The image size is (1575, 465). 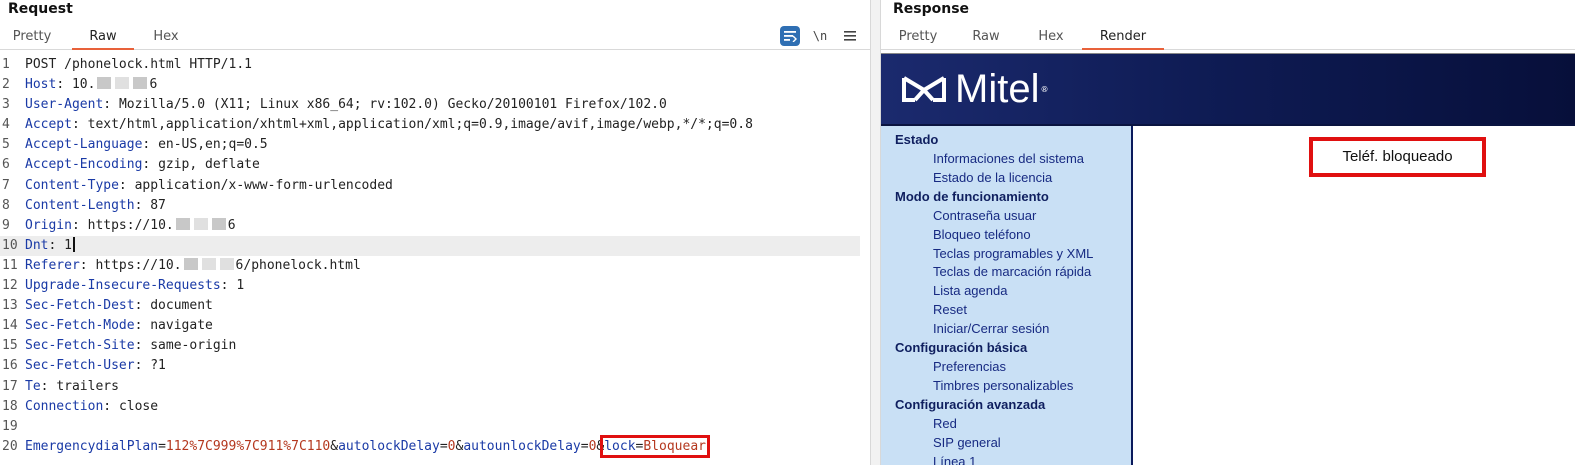 What do you see at coordinates (961, 348) in the screenshot?
I see `menu-section-basica: Configuración básica` at bounding box center [961, 348].